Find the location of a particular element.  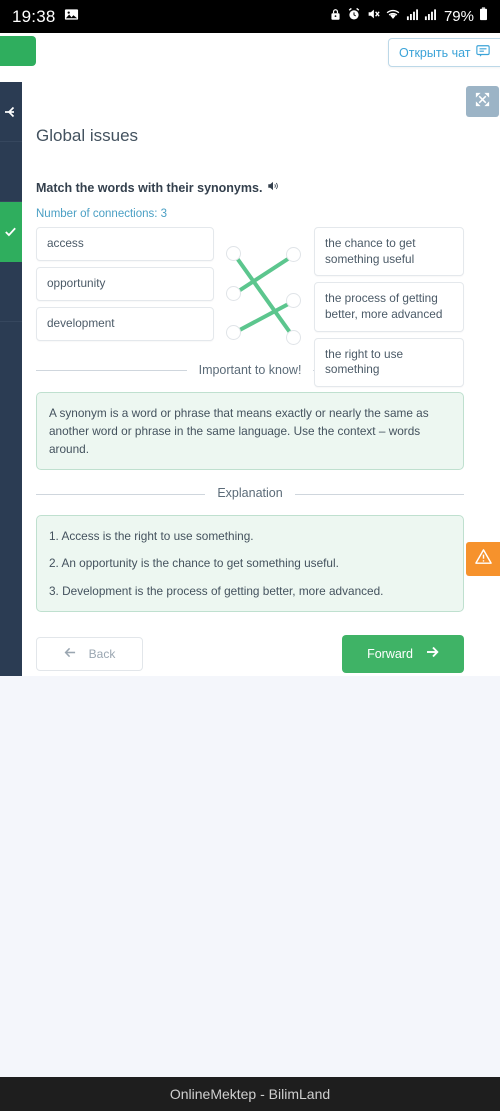

match-left-column: access opportunity development is located at coordinates (125, 284).